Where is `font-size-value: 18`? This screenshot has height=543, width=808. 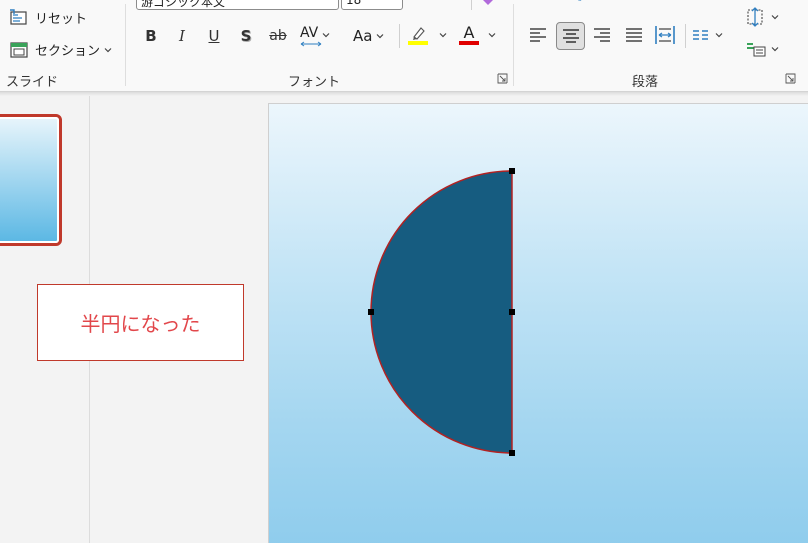
font-size-value: 18 is located at coordinates (354, 3).